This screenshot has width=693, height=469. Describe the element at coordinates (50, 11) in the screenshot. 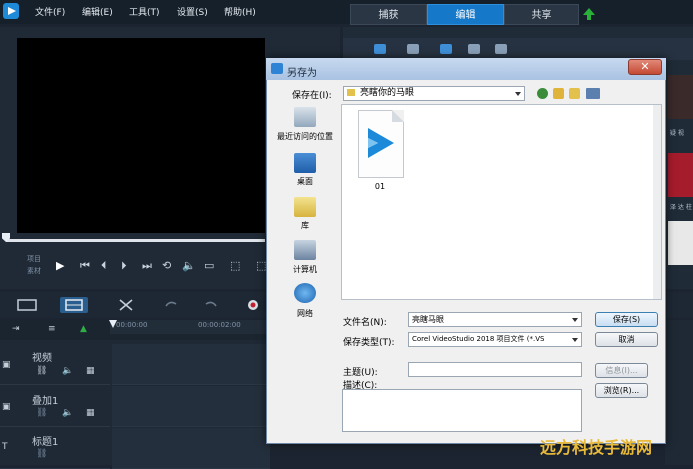

I see `menu-file: 文件(F)` at that location.